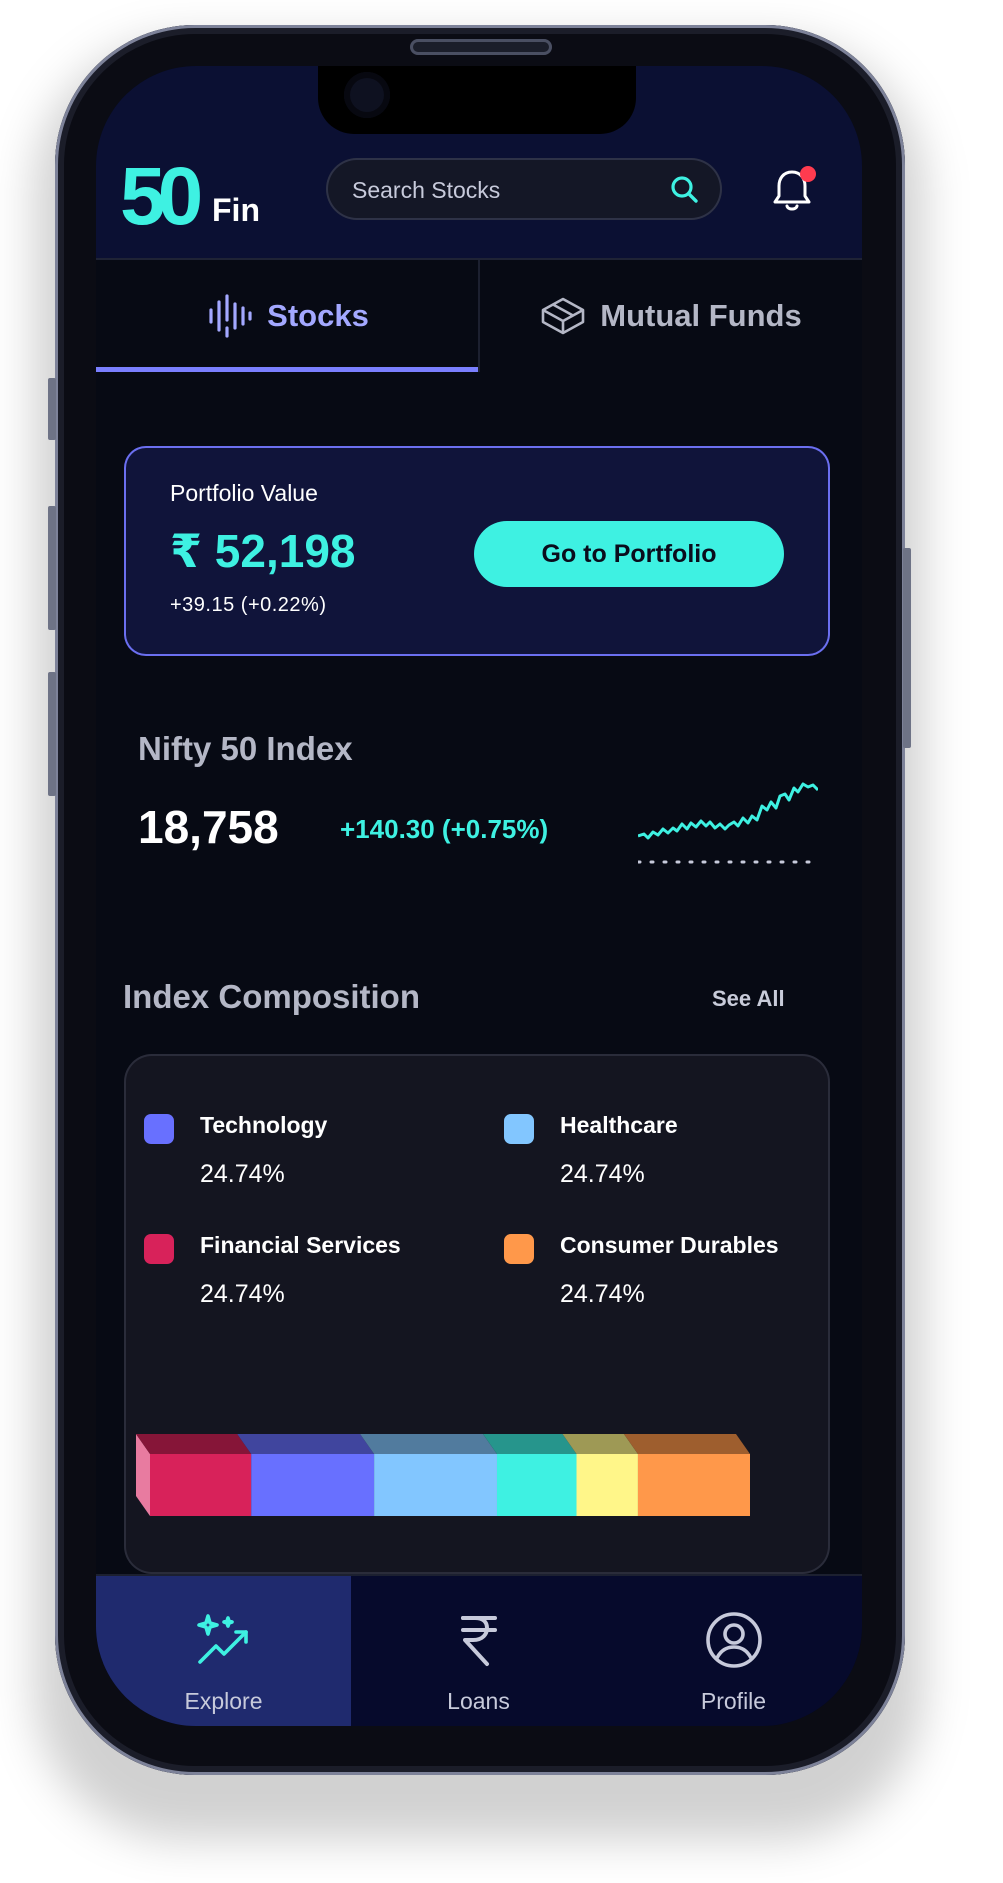 This screenshot has width=1003, height=1883. I want to click on legend-name: Consumer Durables, so click(669, 1245).